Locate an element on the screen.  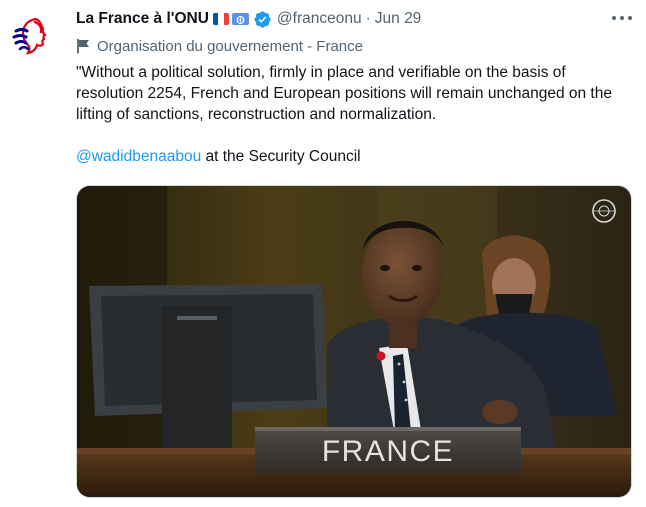
tweet-header: La France à l'ONU @franceonu · Jun 29 is located at coordinates (248, 19).